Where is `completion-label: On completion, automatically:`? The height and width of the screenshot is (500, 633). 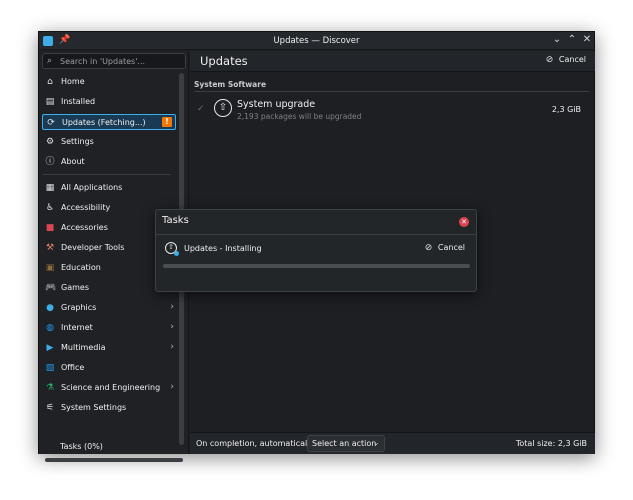 completion-label: On completion, automatically: is located at coordinates (256, 443).